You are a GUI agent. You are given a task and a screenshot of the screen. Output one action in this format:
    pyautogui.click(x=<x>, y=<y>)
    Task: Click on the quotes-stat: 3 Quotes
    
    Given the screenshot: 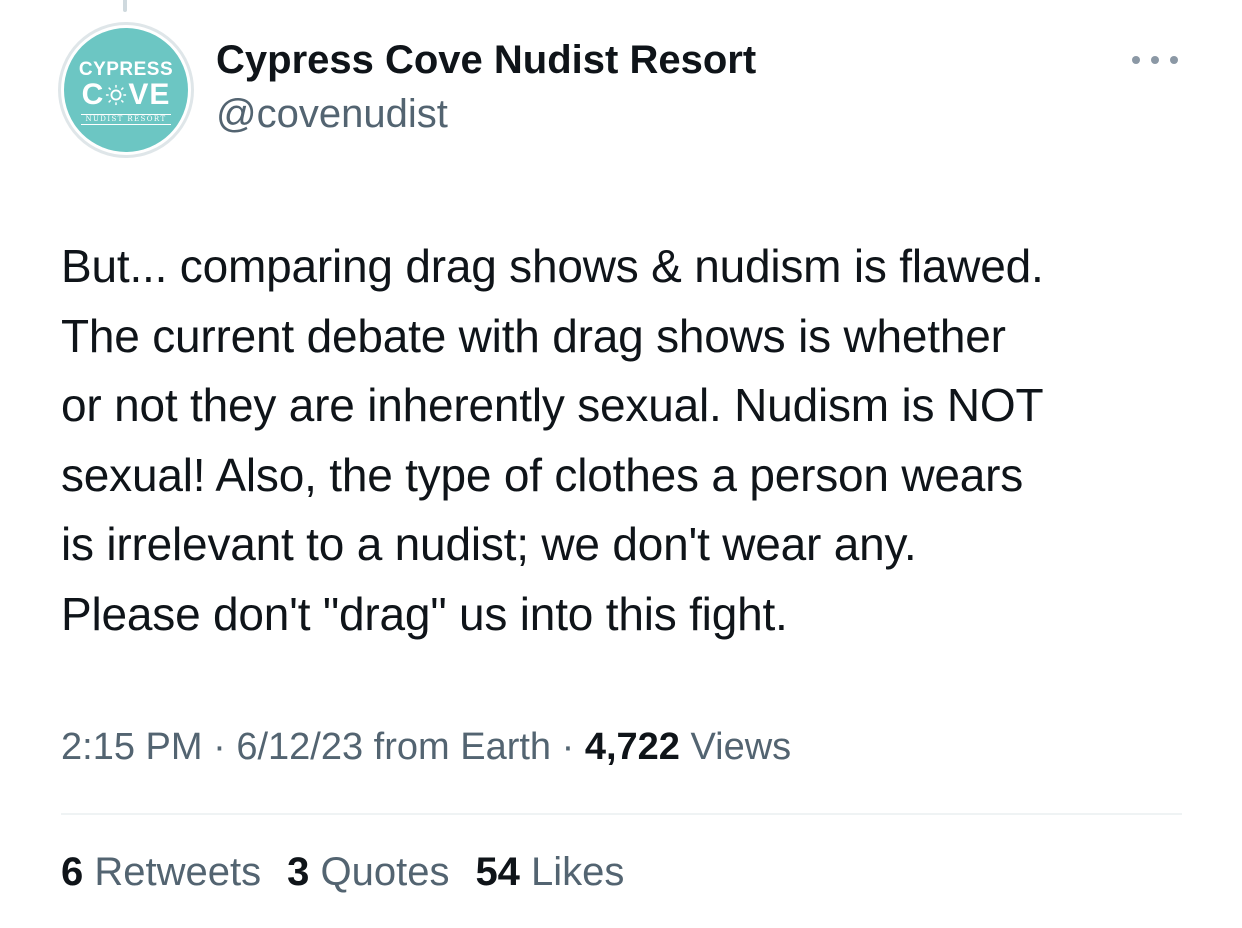 What is the action you would take?
    pyautogui.click(x=368, y=872)
    